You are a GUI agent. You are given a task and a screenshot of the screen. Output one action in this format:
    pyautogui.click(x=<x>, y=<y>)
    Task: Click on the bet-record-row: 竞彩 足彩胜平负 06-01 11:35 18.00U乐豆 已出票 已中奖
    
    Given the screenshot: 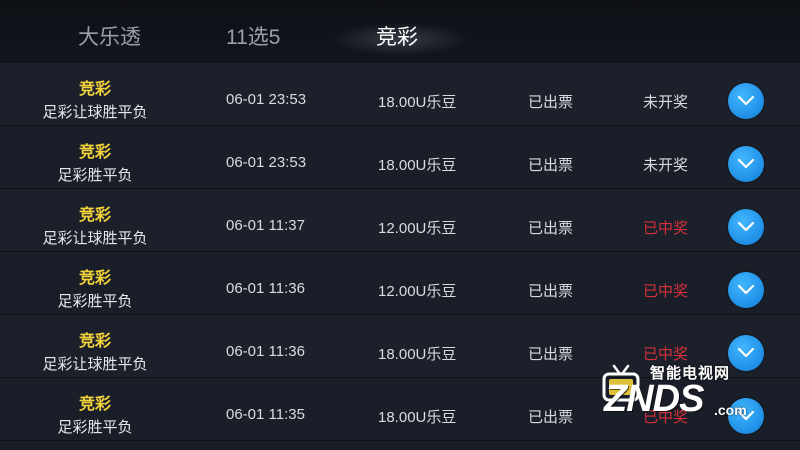 What is the action you would take?
    pyautogui.click(x=400, y=409)
    